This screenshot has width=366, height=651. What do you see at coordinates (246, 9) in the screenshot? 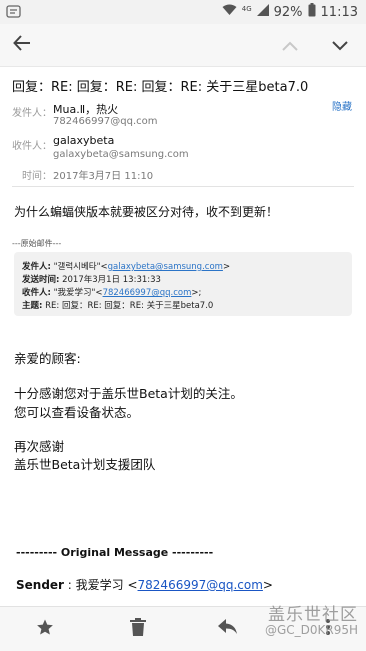
I see `signal-type-label: 4G` at bounding box center [246, 9].